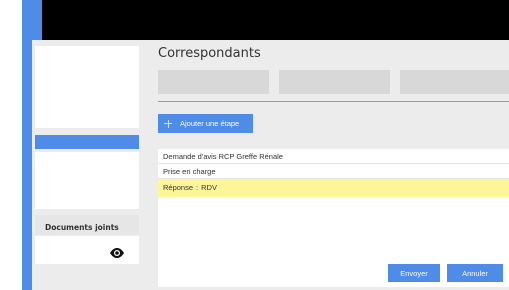 The width and height of the screenshot is (509, 290). Describe the element at coordinates (87, 142) in the screenshot. I see `sidebar-selected-item` at that location.